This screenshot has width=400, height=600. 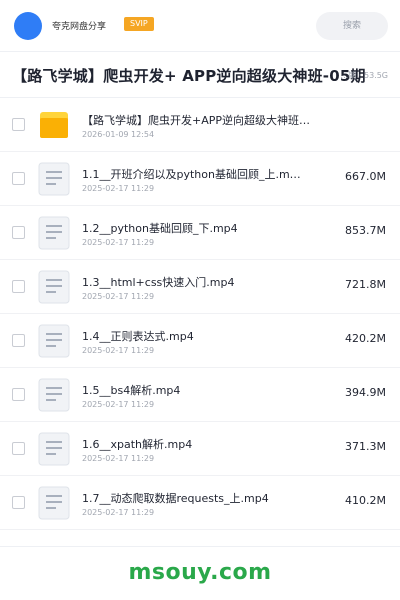 I want to click on item-name: 1.6__xpath解析.mp4, so click(x=137, y=444).